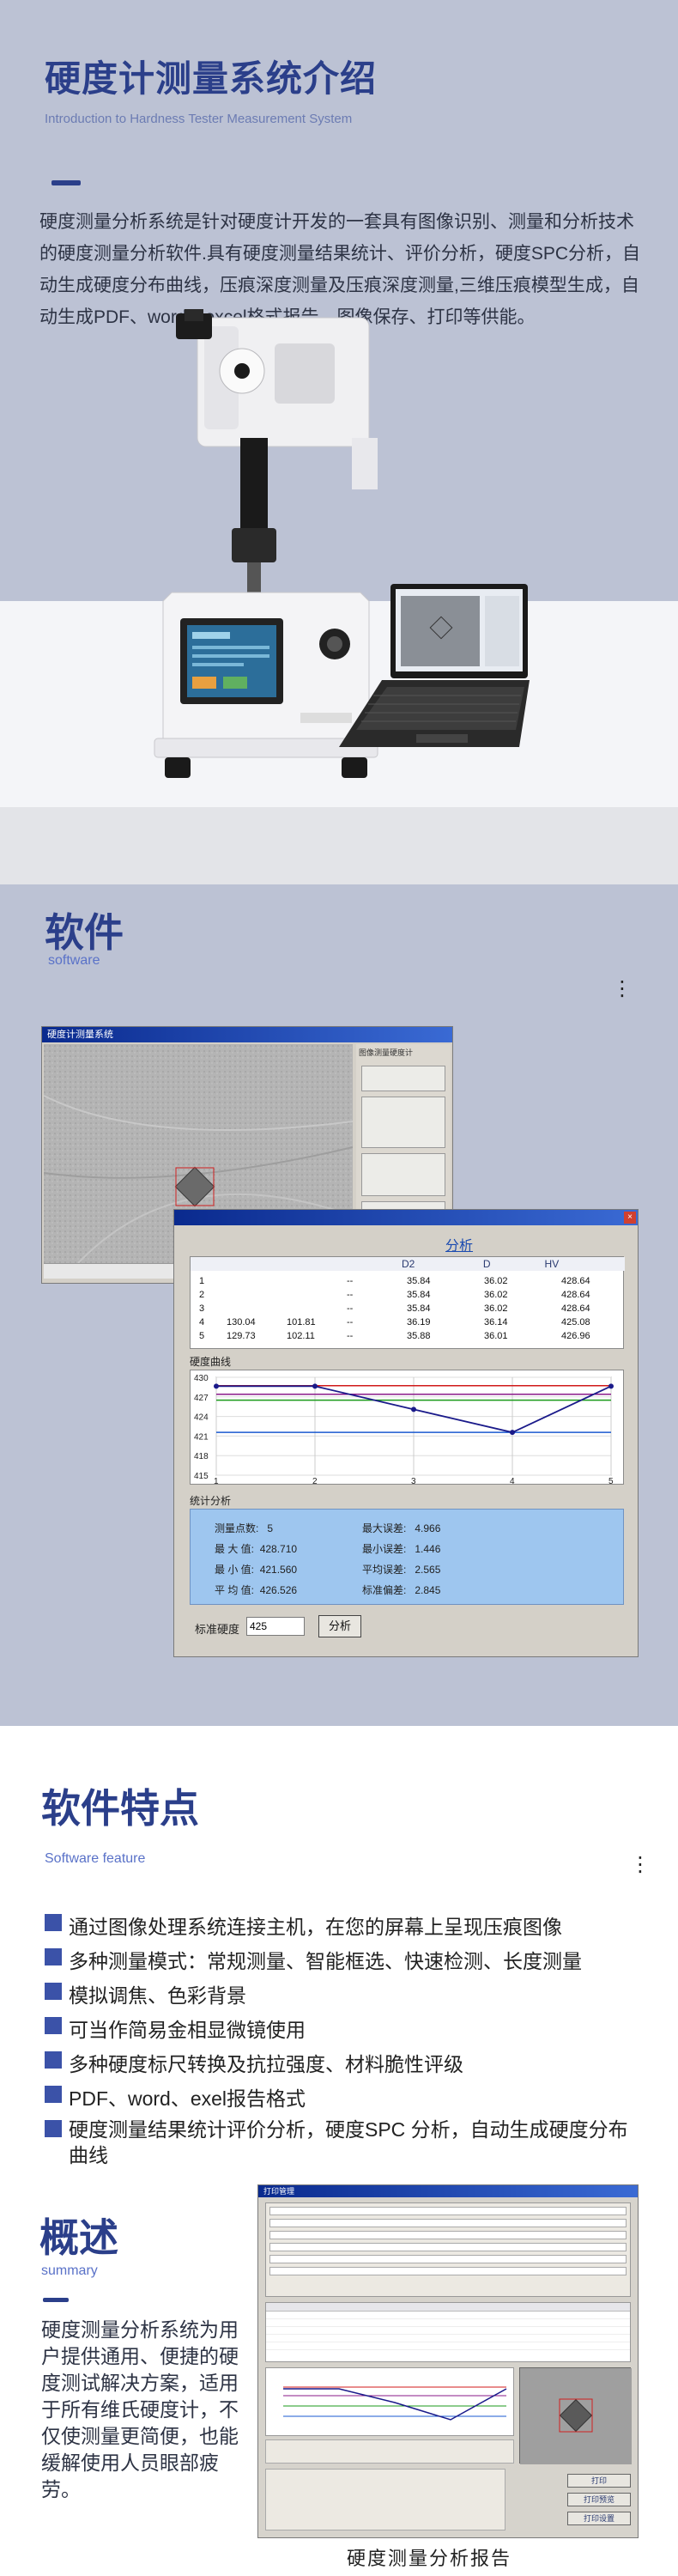  Describe the element at coordinates (202, 1322) in the screenshot. I see `table-cell-index: 4` at that location.